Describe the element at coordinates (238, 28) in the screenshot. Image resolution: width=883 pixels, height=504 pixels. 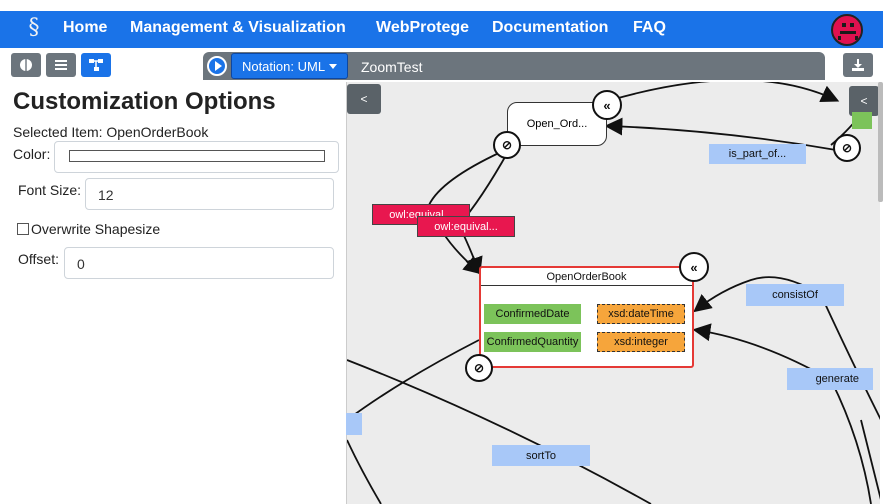
I see `nav-management-visualization: Management & Visualization` at that location.